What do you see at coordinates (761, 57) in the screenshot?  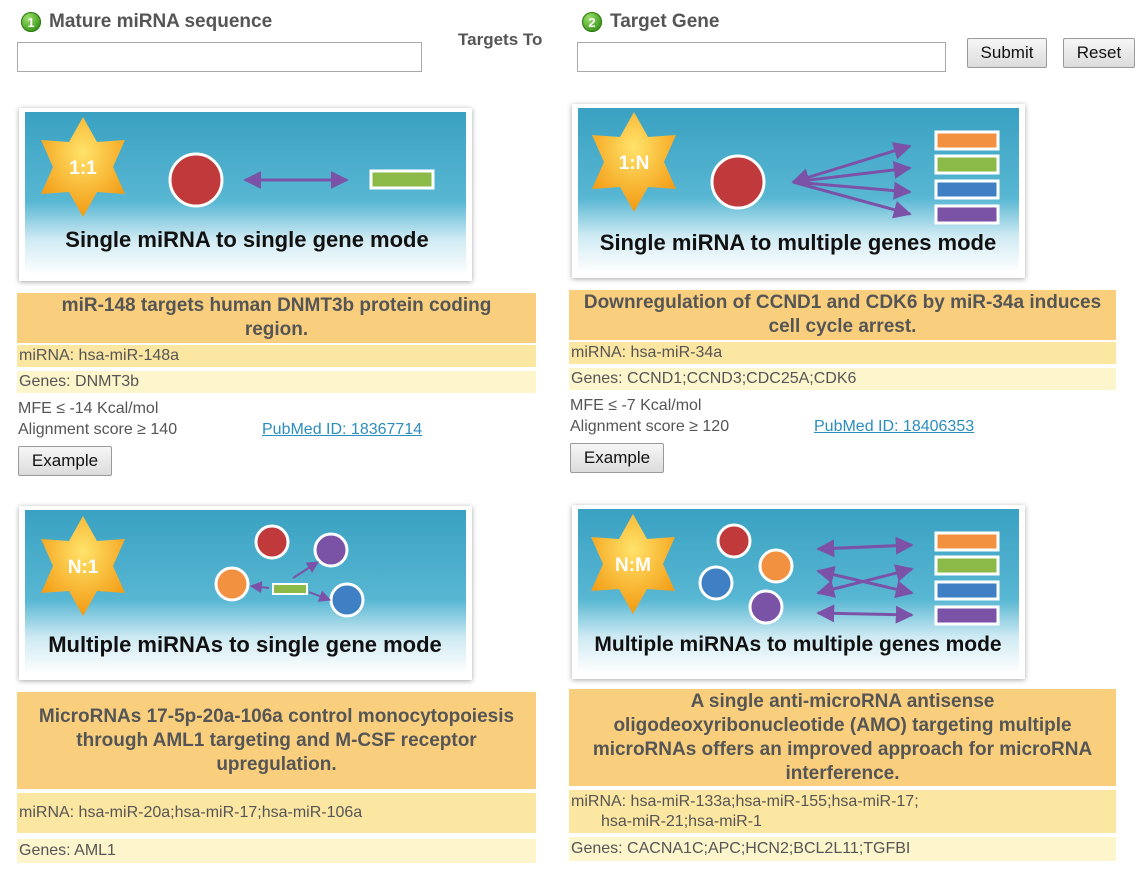 I see `target-gene-input` at bounding box center [761, 57].